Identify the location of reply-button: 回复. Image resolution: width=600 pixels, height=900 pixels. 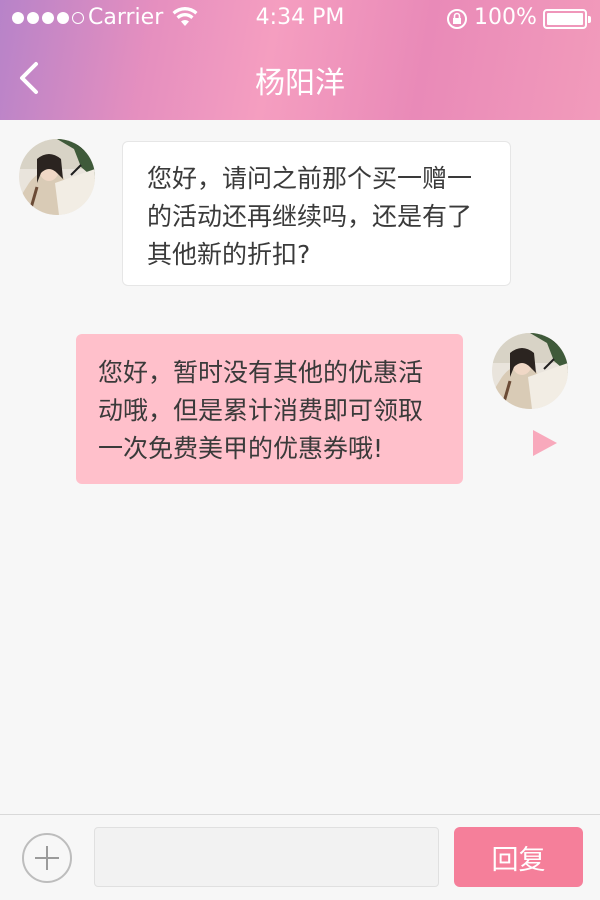
(518, 857).